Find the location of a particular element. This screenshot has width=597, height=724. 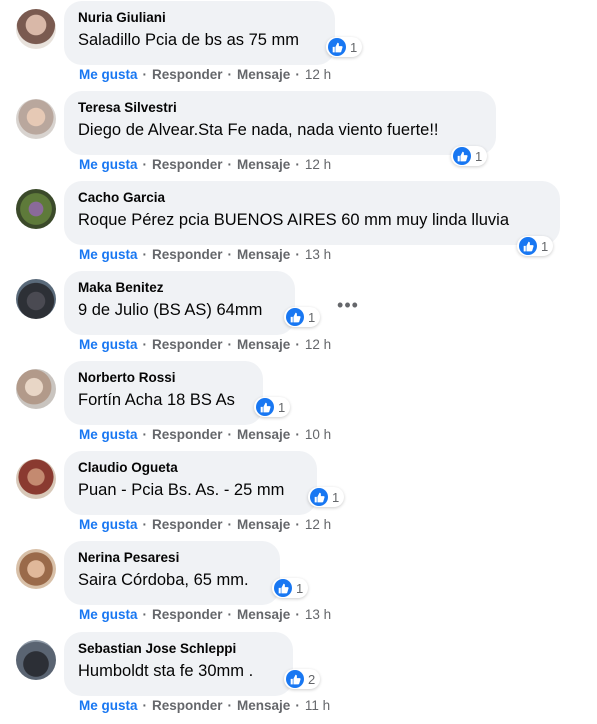

comment-actions: Me gusta · Responder · Mensaje · 11 h is located at coordinates (205, 705).